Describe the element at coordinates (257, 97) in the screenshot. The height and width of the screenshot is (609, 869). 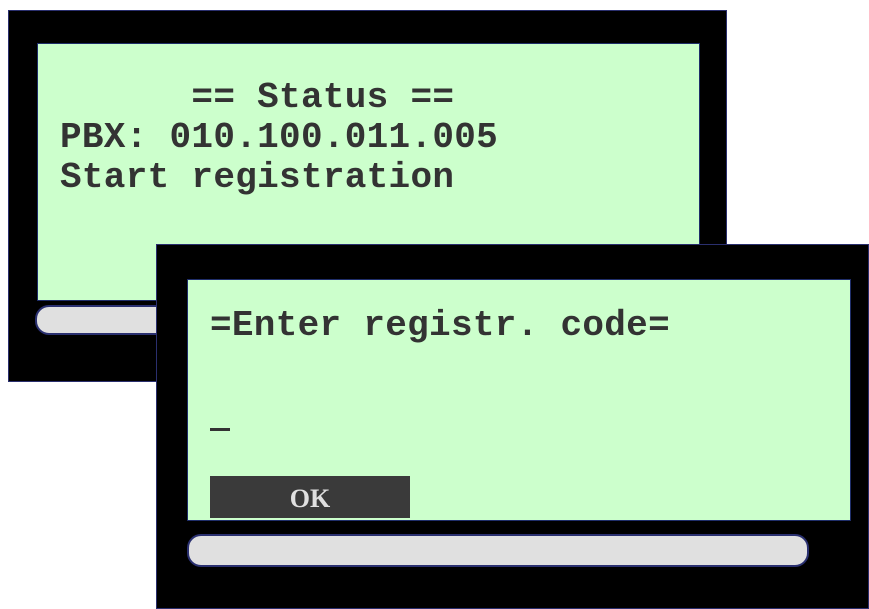
I see `status-title: == Status ==` at that location.